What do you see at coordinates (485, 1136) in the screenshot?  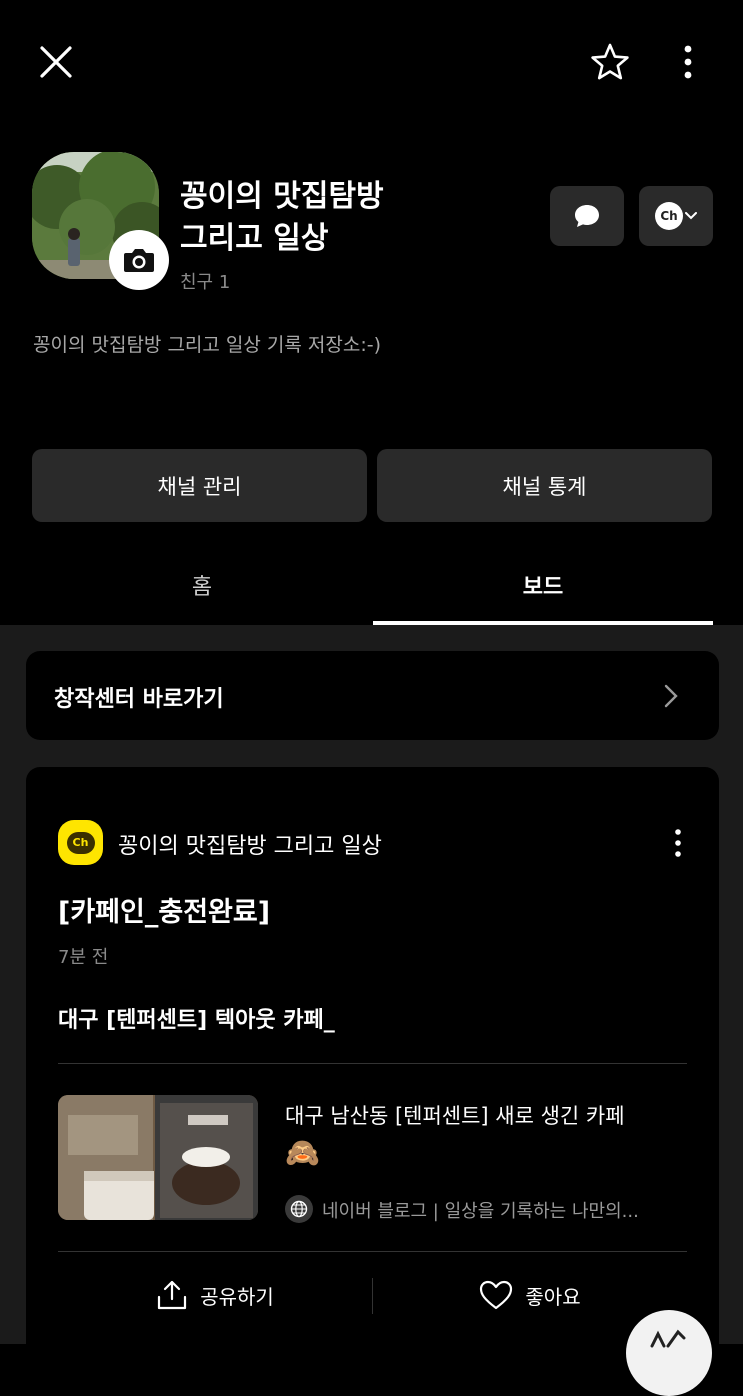 I see `link-title: 대구 남산동 [텐퍼센트] 새로 생긴 카페 🙈` at bounding box center [485, 1136].